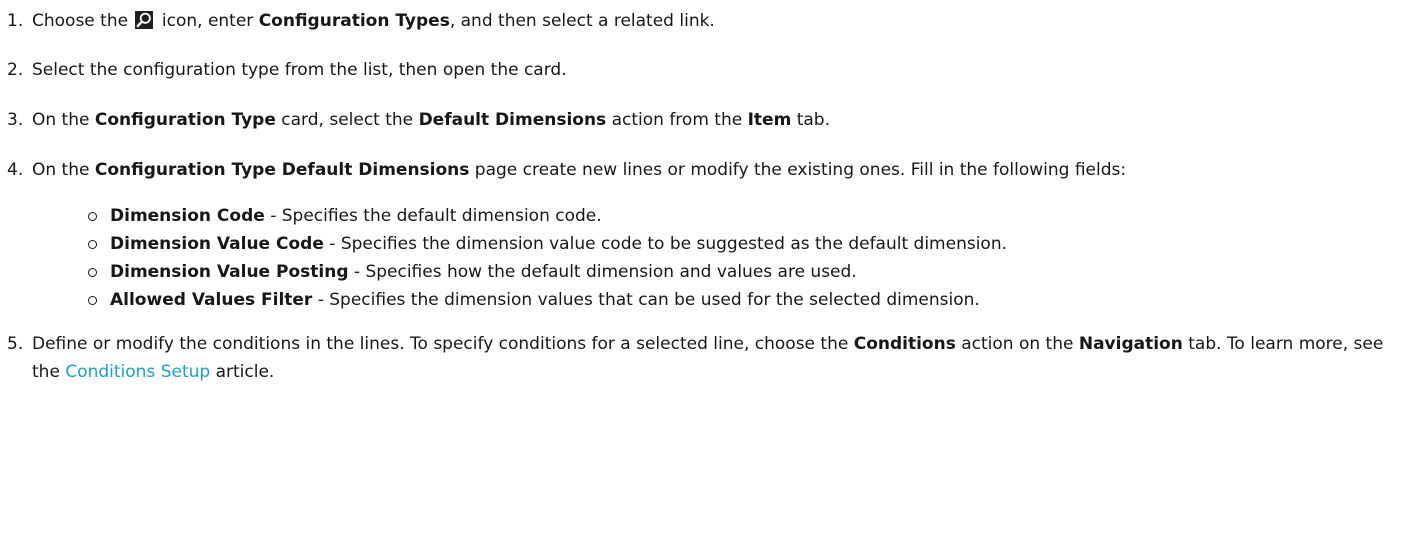 The height and width of the screenshot is (546, 1401). Describe the element at coordinates (677, 120) in the screenshot. I see `step-text: action from the` at that location.